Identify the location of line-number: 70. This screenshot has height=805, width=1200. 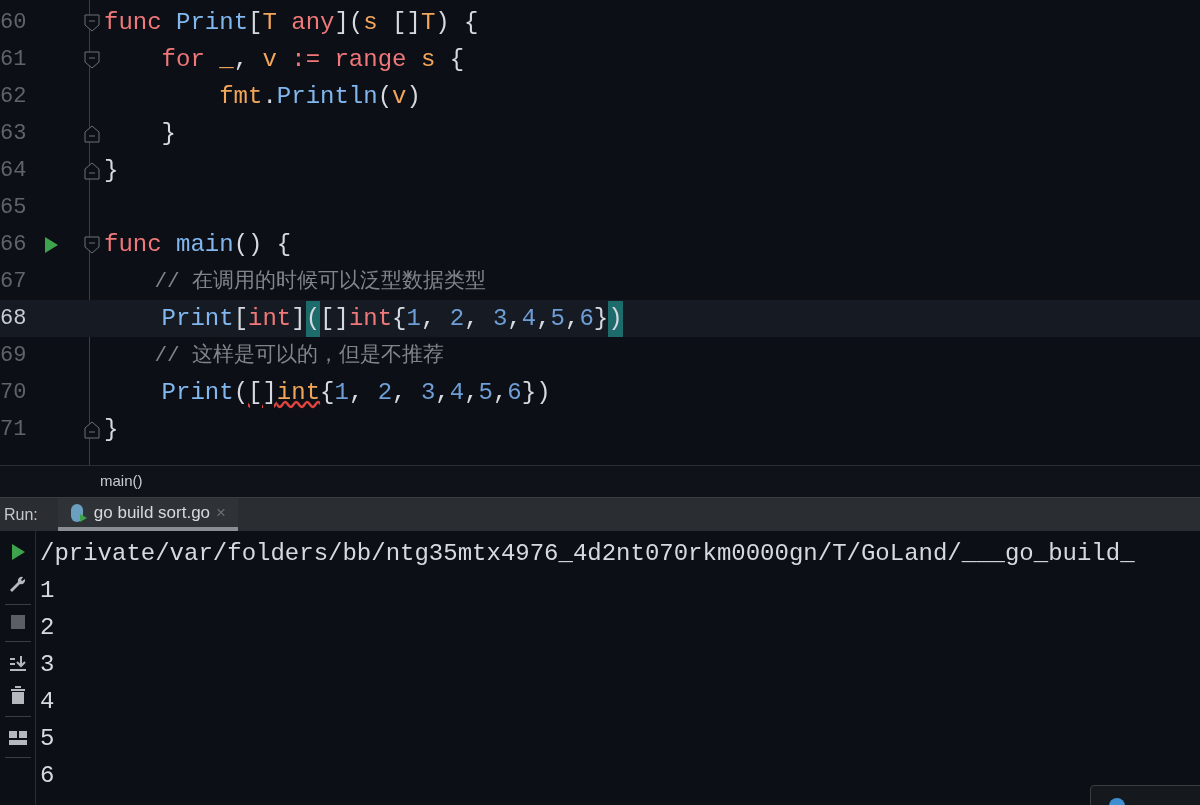
(14, 393).